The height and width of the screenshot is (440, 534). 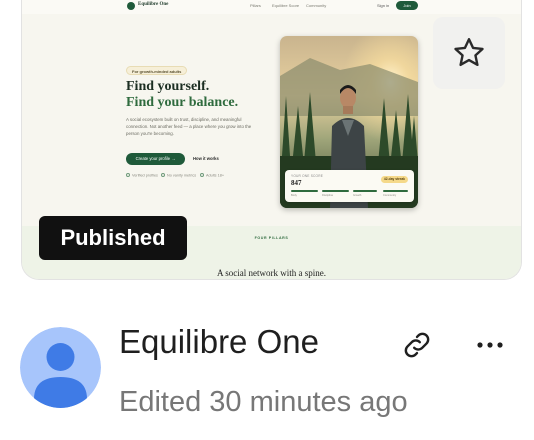 What do you see at coordinates (168, 86) in the screenshot?
I see `hero-title-line1: Find yourself.` at bounding box center [168, 86].